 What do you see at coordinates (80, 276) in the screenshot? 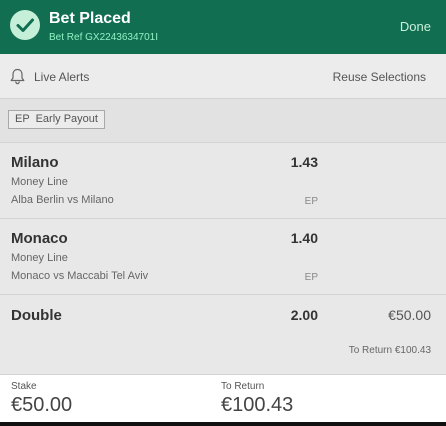
I see `selection-event: Monaco vs Maccabi Tel Aviv` at bounding box center [80, 276].